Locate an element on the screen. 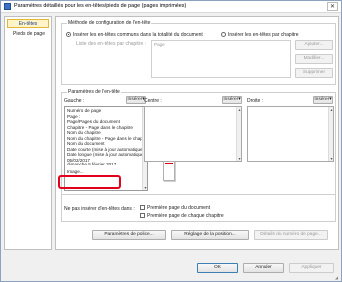  sidebar-item-footers: Pieds de page is located at coordinates (28, 34).